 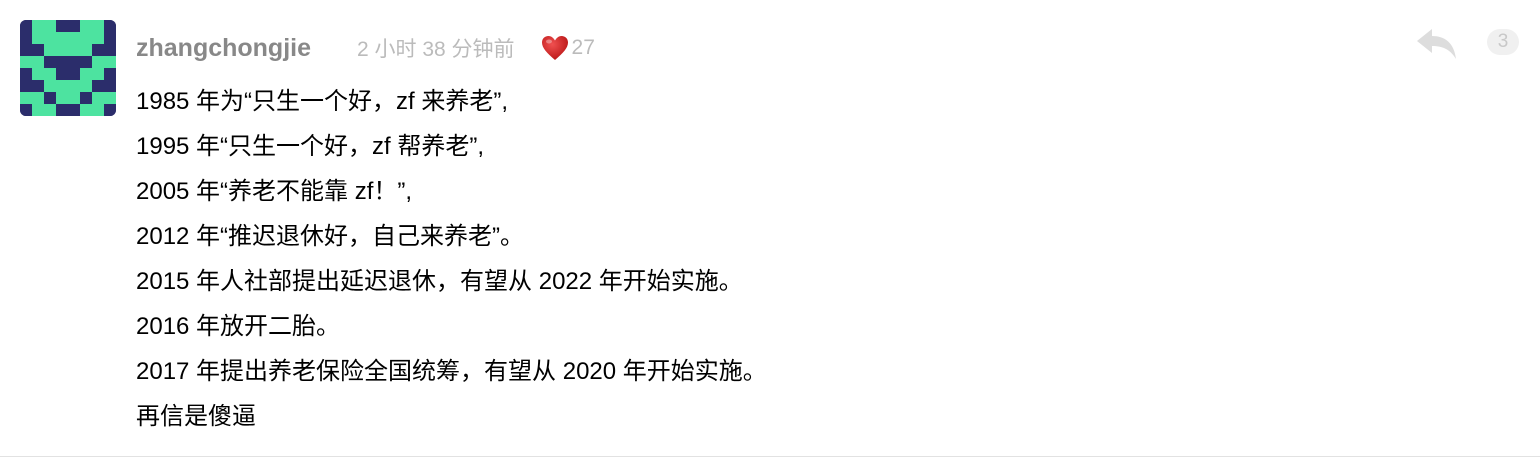 I want to click on content-line: 2017 年提出养老保险全国统筹，有望从 2020 年开始实施。, so click(x=451, y=371).